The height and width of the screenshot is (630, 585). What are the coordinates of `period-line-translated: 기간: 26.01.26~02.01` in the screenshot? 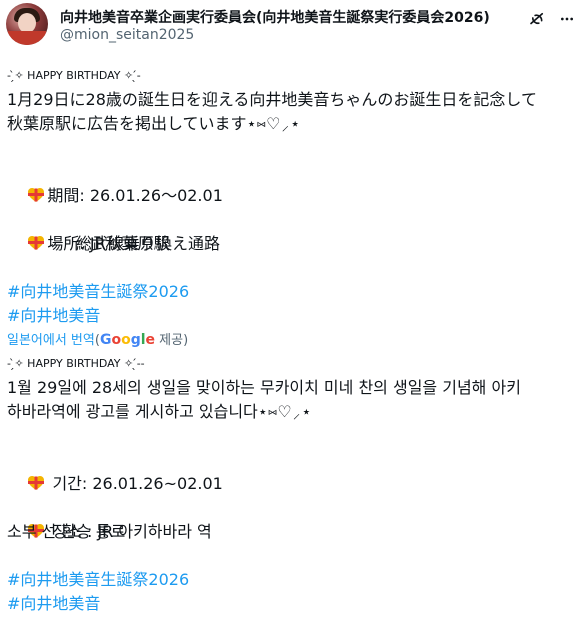 It's located at (292, 470).